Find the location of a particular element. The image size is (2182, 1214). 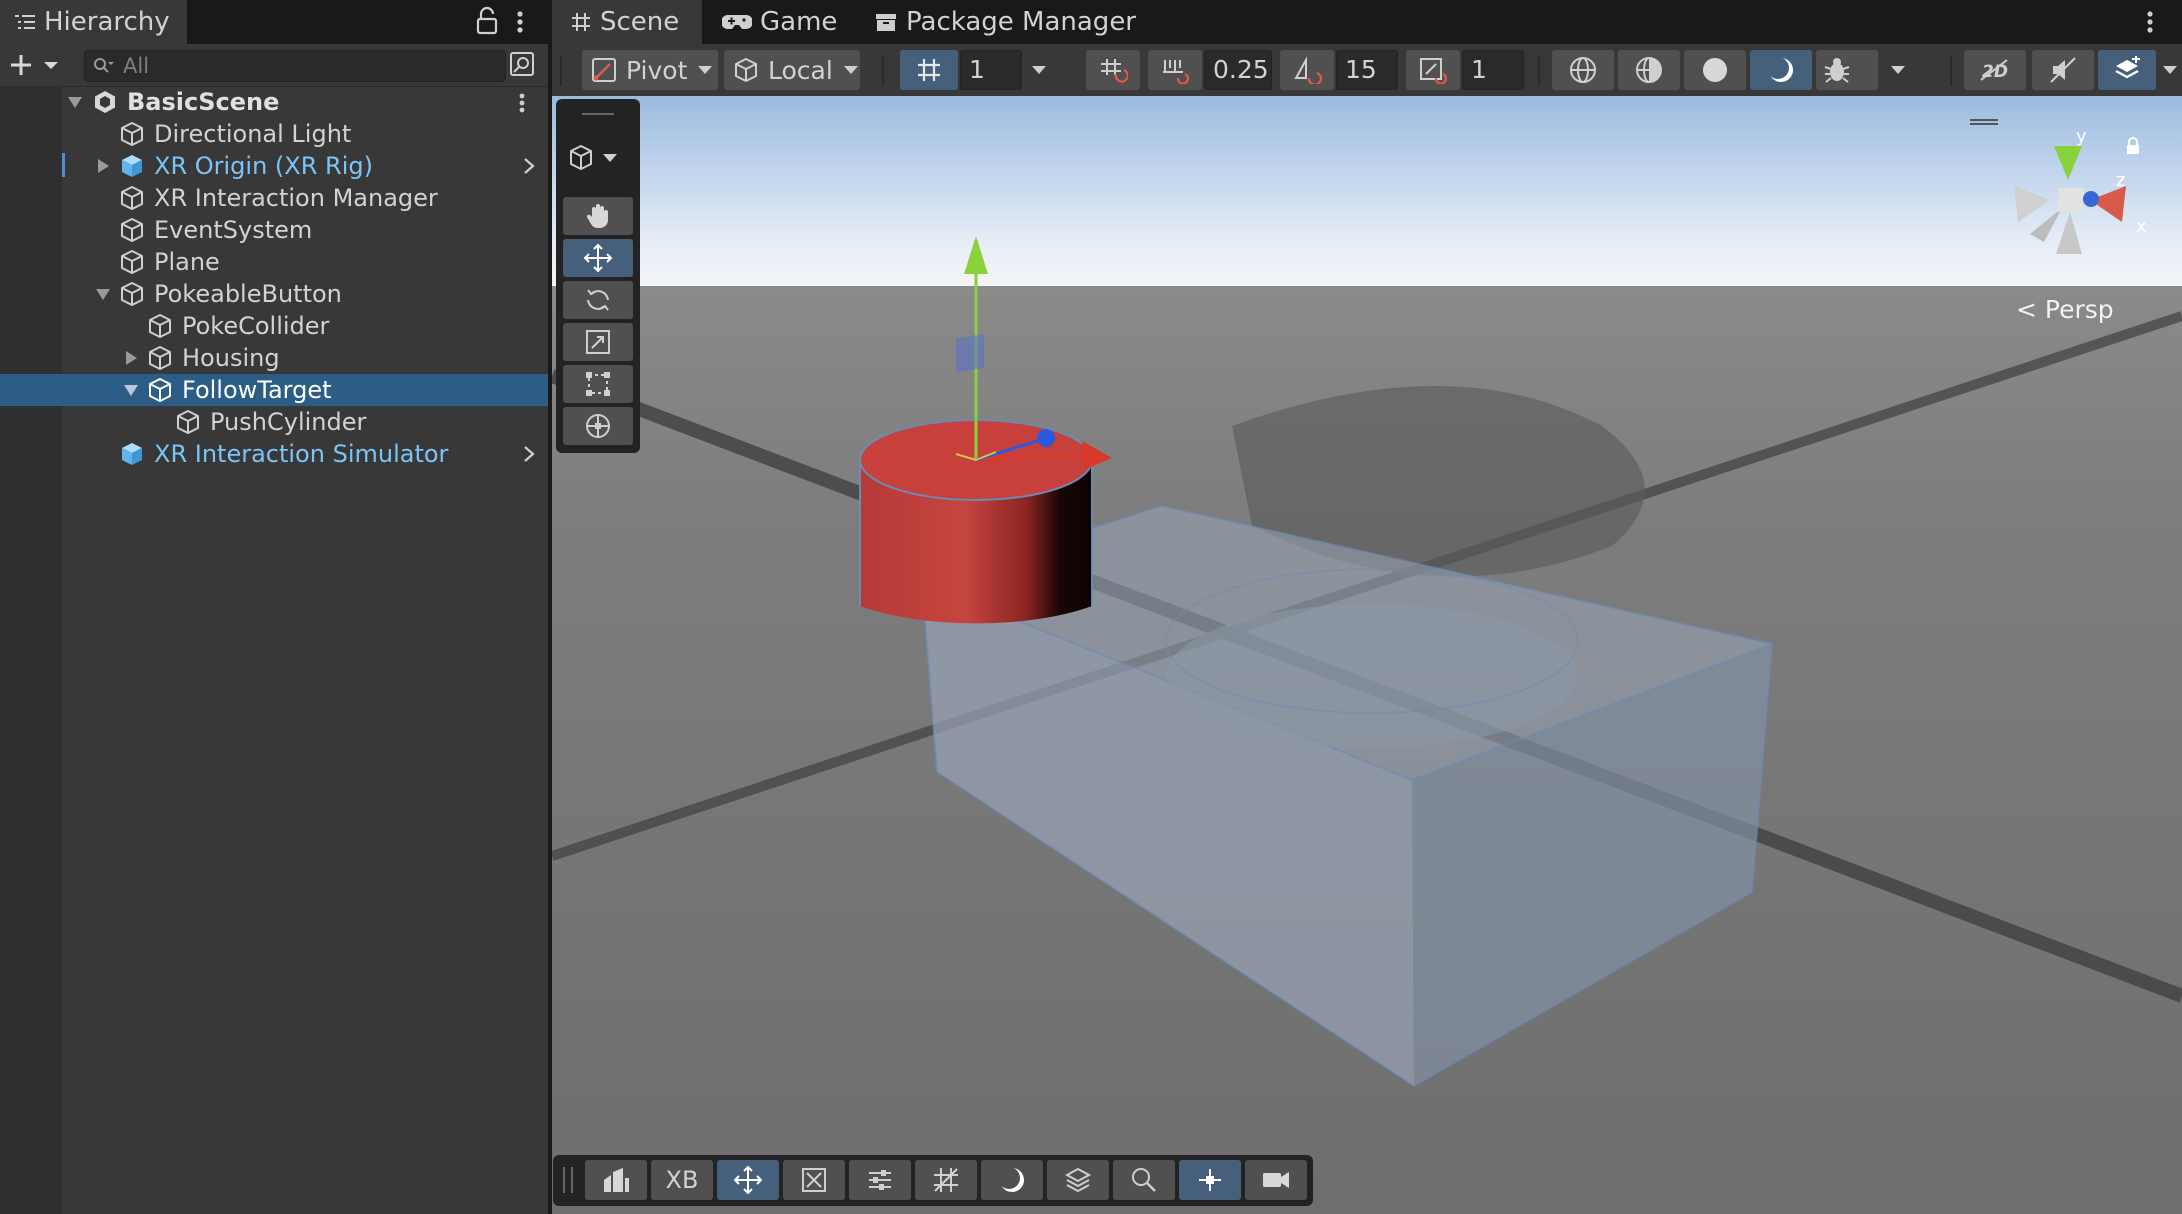

hierarchy-more-icon is located at coordinates (520, 22).